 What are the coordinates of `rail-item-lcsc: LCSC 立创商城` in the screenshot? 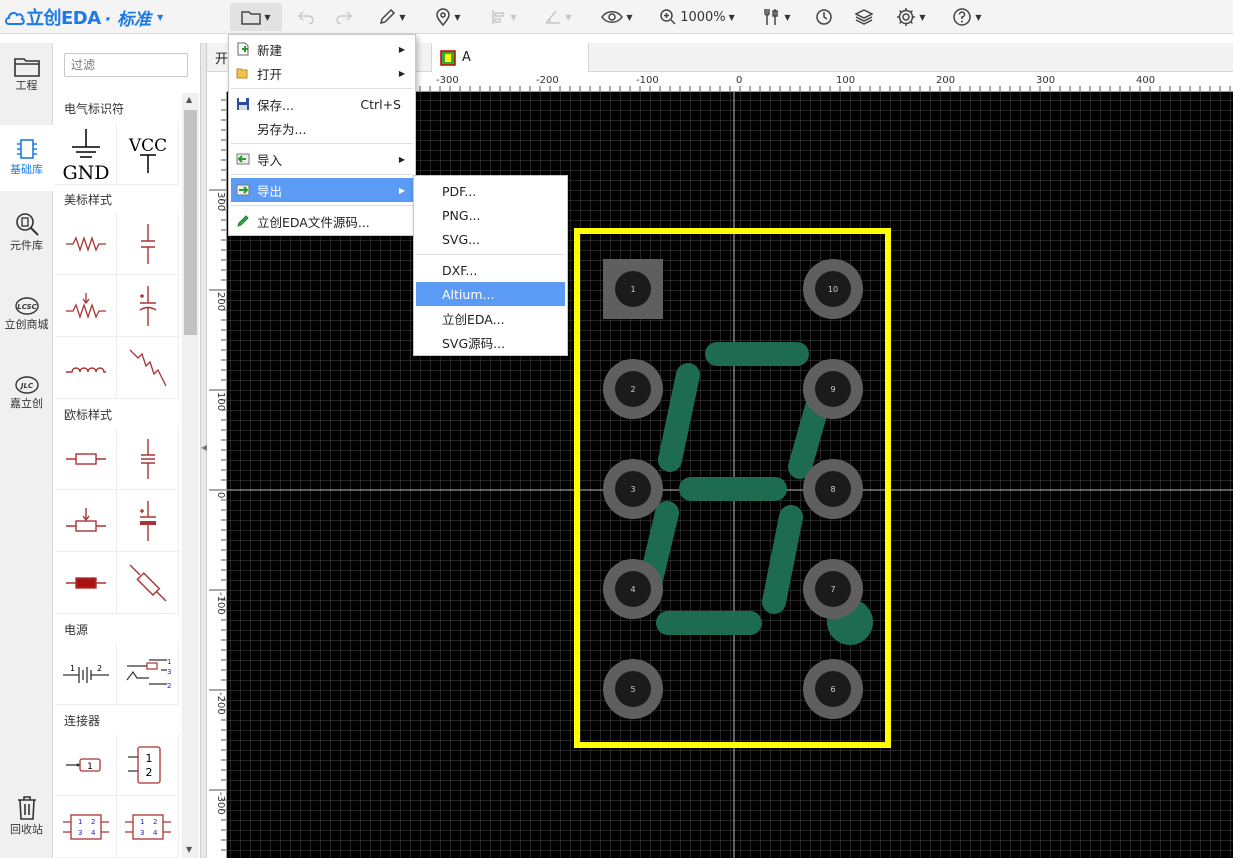 It's located at (26, 321).